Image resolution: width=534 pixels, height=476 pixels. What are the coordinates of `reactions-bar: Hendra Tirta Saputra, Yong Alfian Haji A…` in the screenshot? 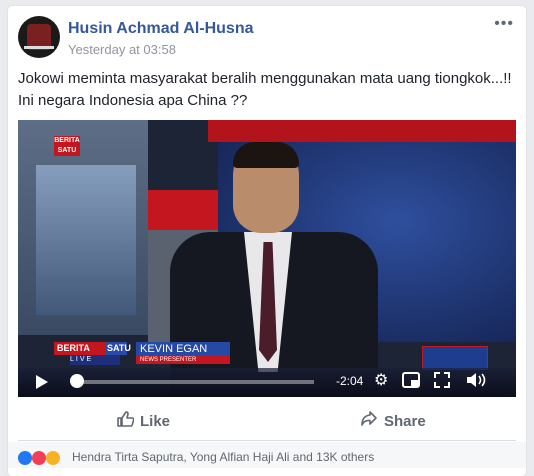 It's located at (267, 455).